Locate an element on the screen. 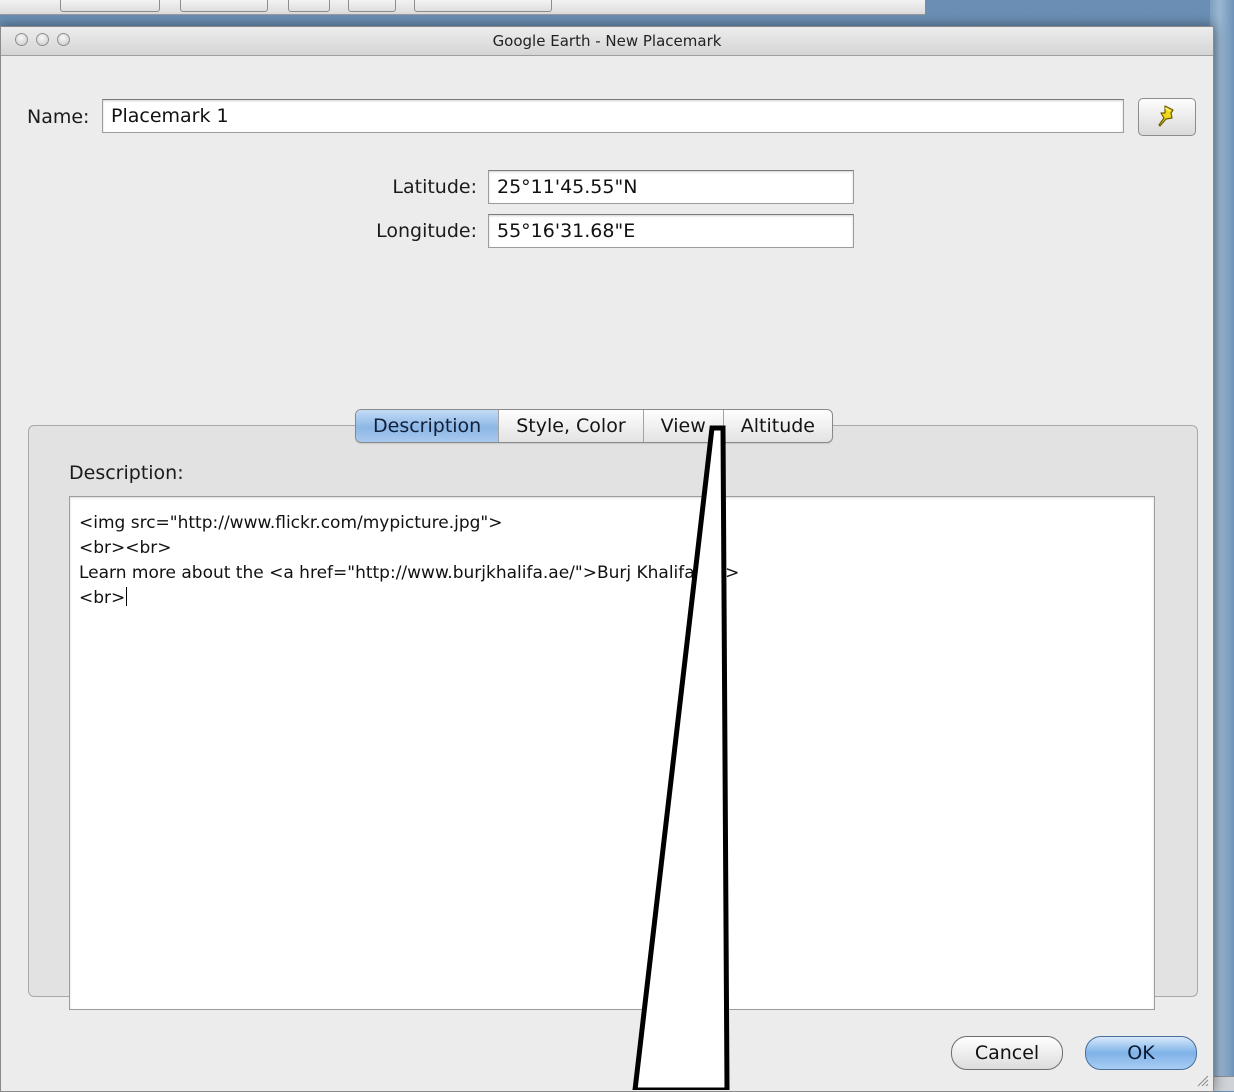 The image size is (1234, 1092). tab-description: Description is located at coordinates (428, 426).